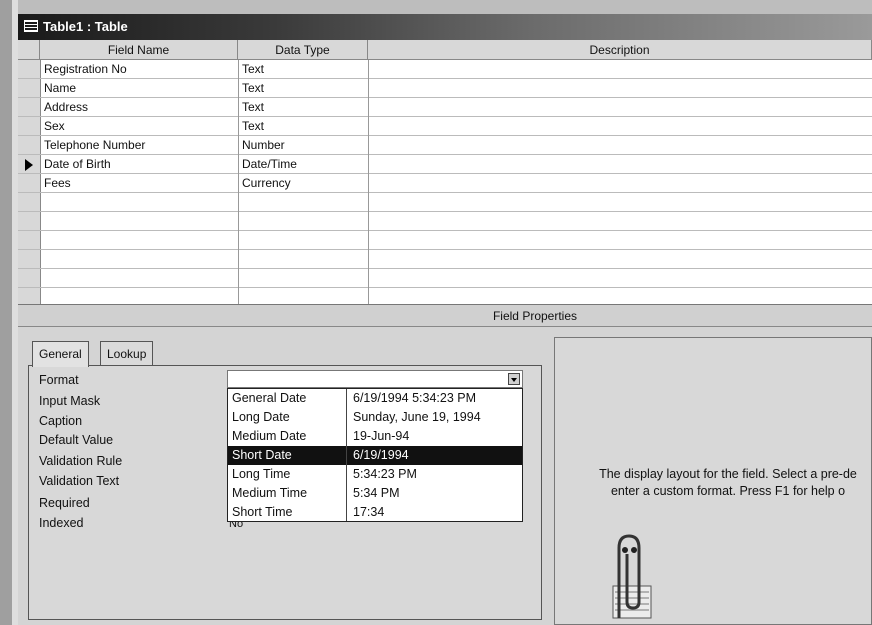  Describe the element at coordinates (61, 421) in the screenshot. I see `caption-label: Caption` at that location.